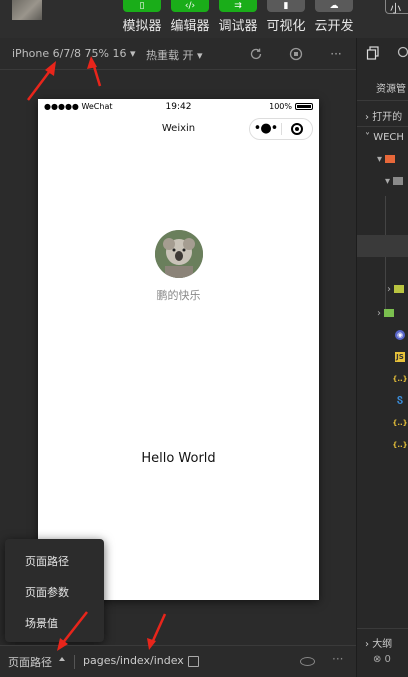 The image size is (408, 677). Describe the element at coordinates (296, 54) in the screenshot. I see `stop-icon` at that location.